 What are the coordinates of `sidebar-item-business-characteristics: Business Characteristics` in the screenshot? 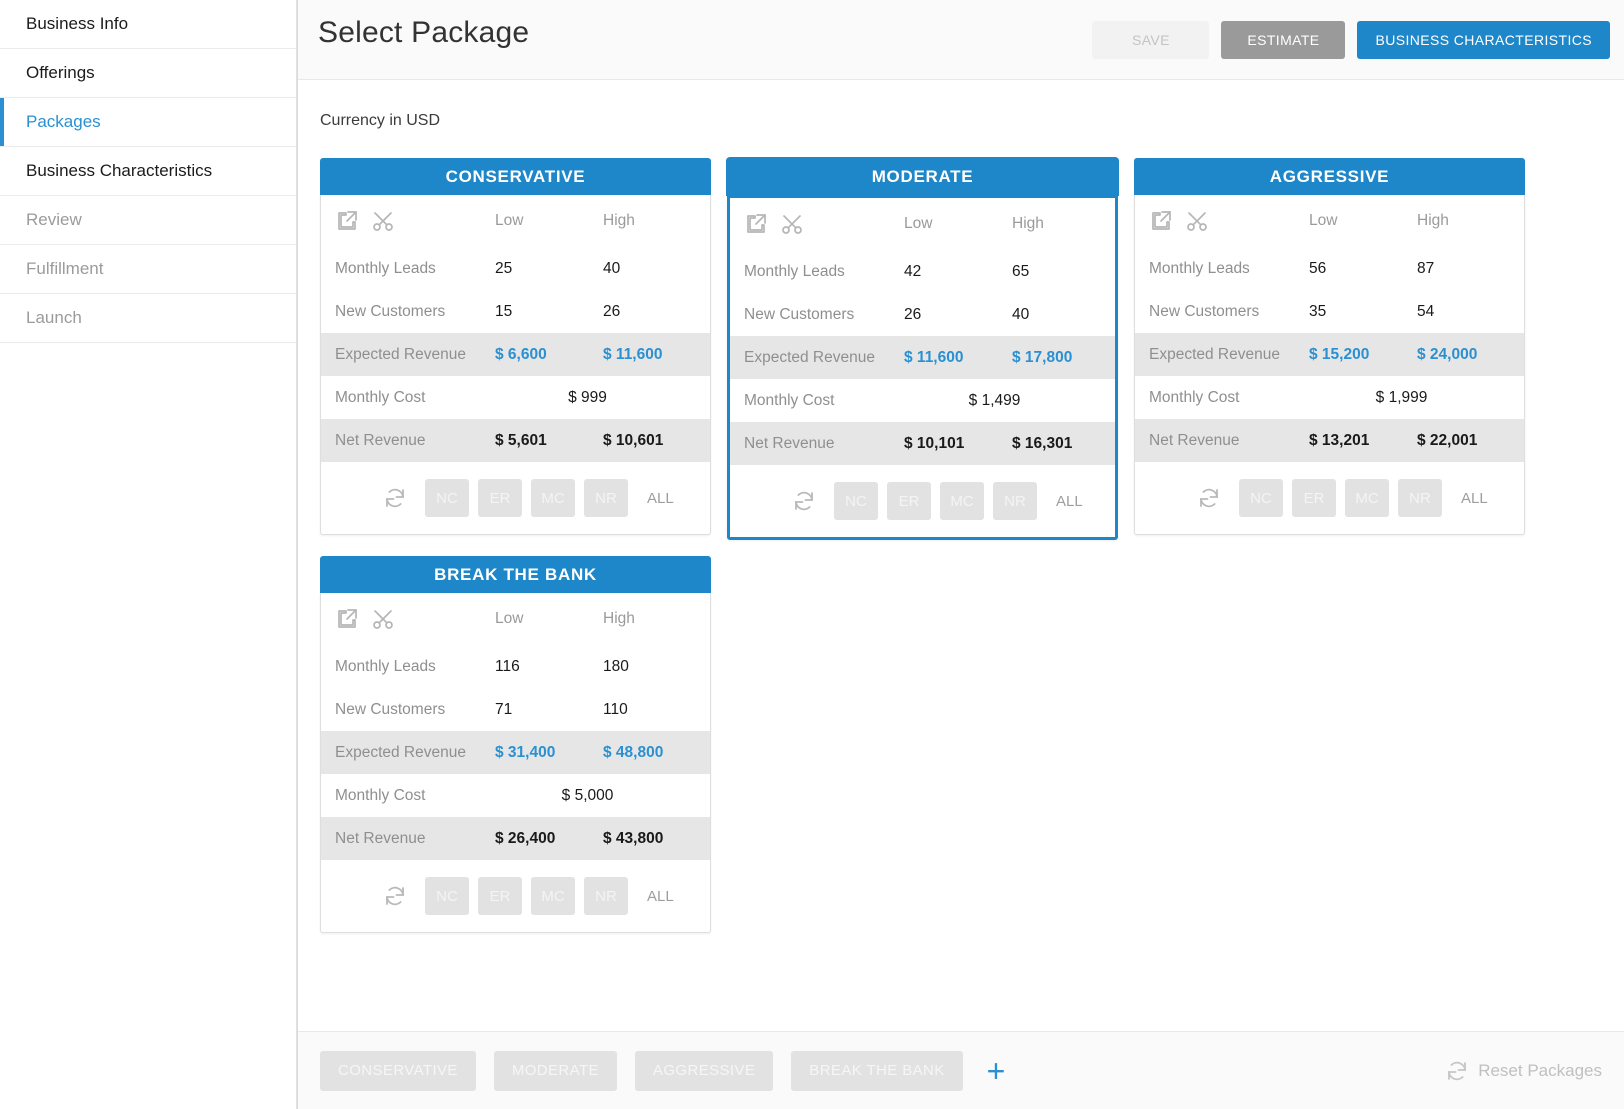 It's located at (148, 171).